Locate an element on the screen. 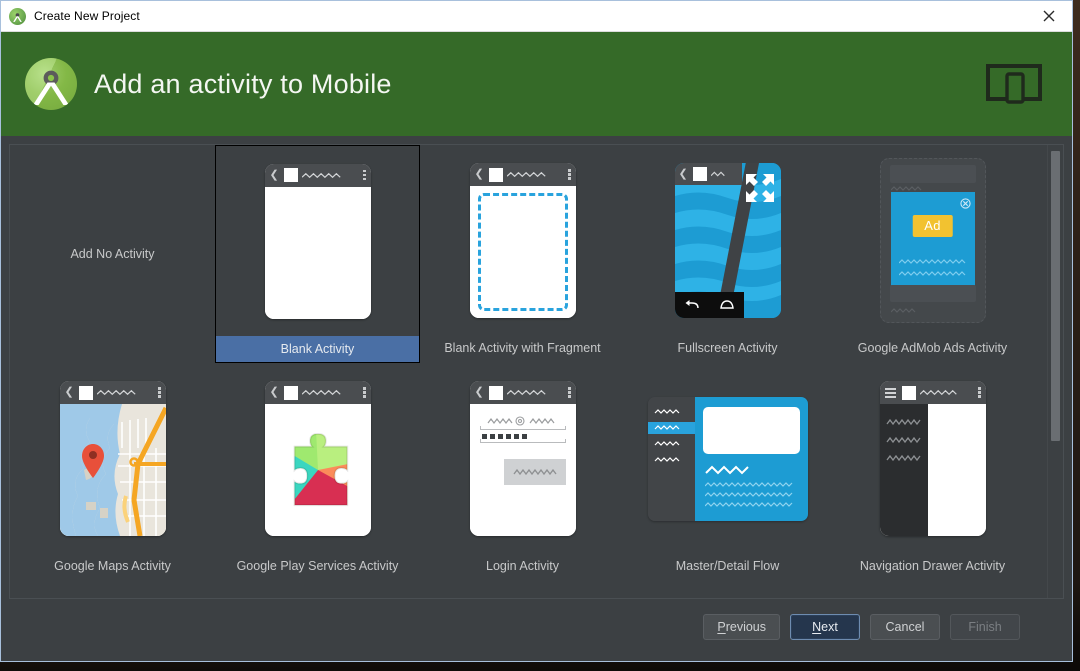 The height and width of the screenshot is (671, 1080). thumbnail-admob-activity: Ad is located at coordinates (932, 240).